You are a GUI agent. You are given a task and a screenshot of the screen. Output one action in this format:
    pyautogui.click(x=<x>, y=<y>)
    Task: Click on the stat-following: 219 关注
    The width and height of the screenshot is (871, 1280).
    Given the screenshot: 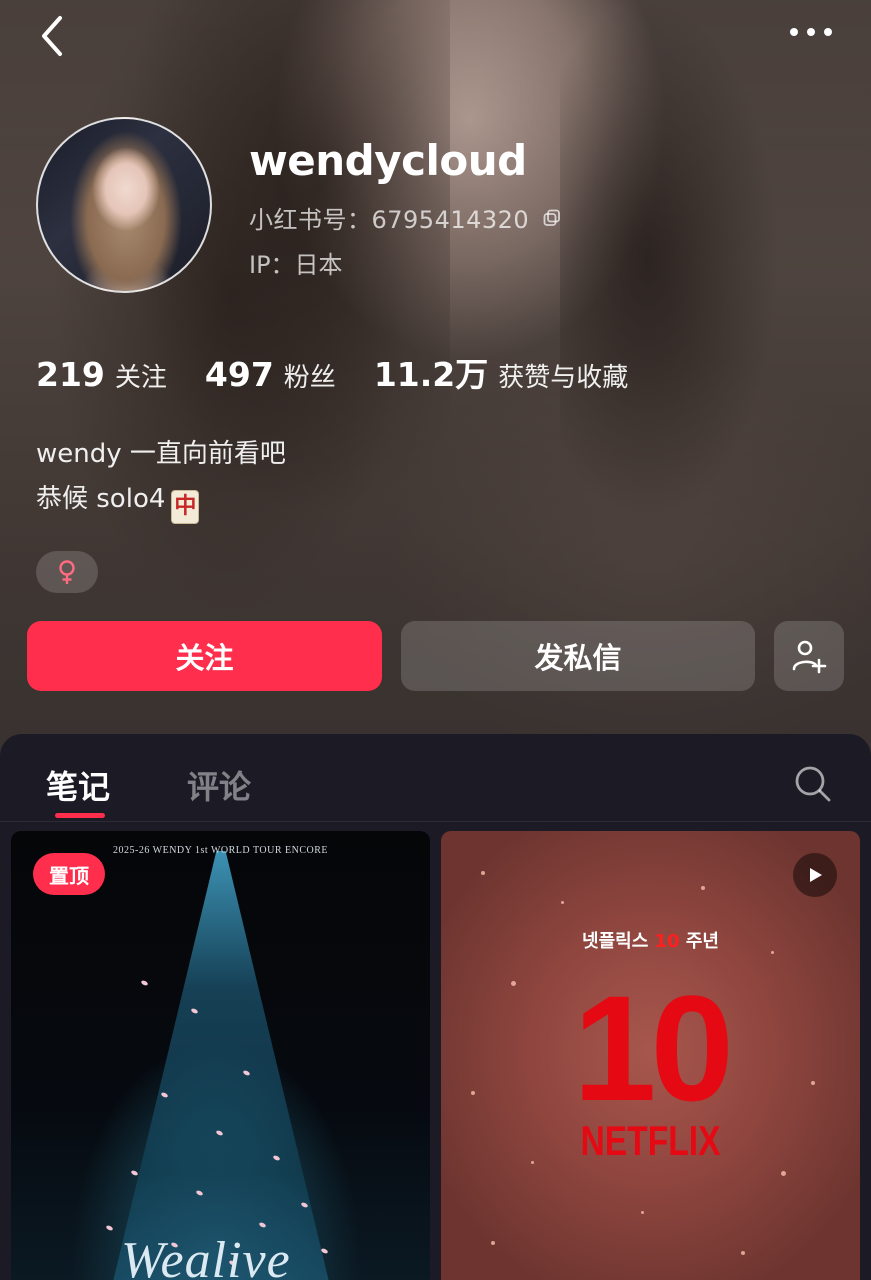 What is the action you would take?
    pyautogui.click(x=101, y=374)
    